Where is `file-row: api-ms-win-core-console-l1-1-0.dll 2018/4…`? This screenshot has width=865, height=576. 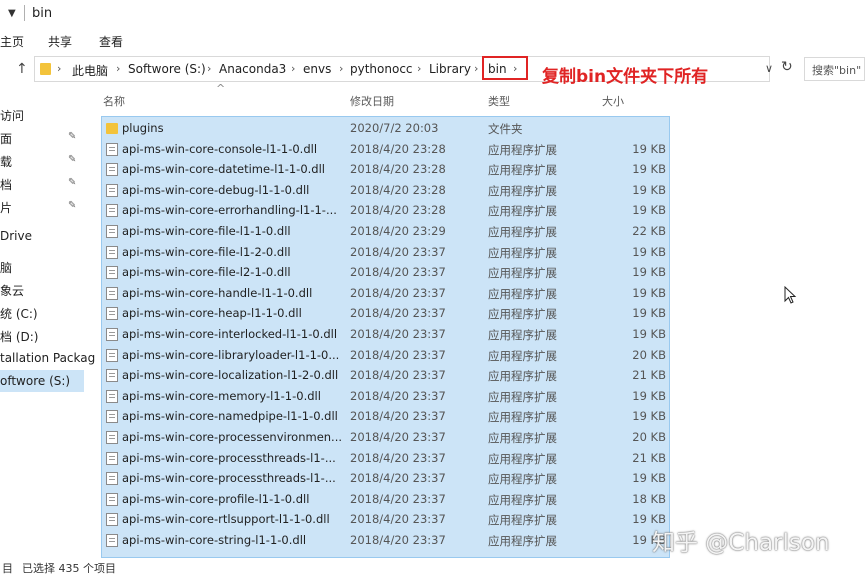
file-row: api-ms-win-core-console-l1-1-0.dll 2018/4… is located at coordinates (385, 149).